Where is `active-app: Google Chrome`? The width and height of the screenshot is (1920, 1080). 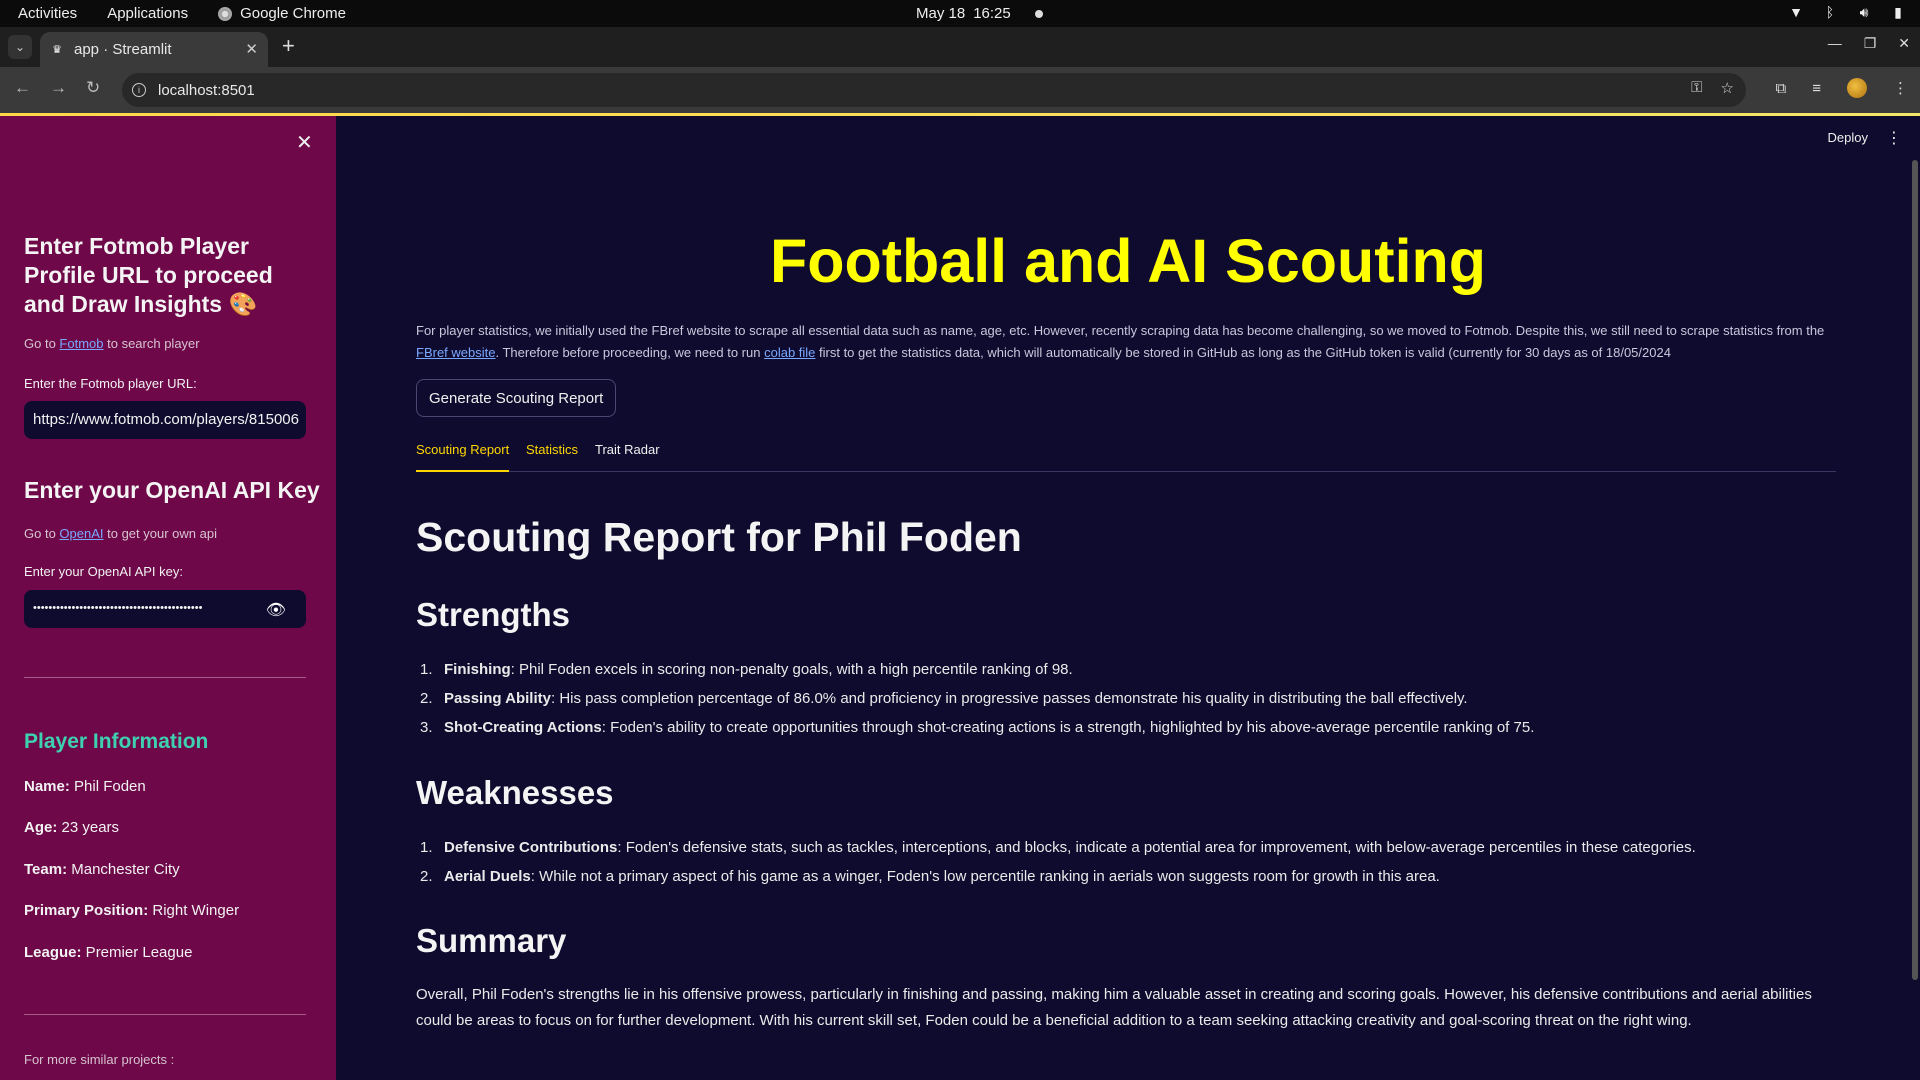
active-app: Google Chrome is located at coordinates (282, 13).